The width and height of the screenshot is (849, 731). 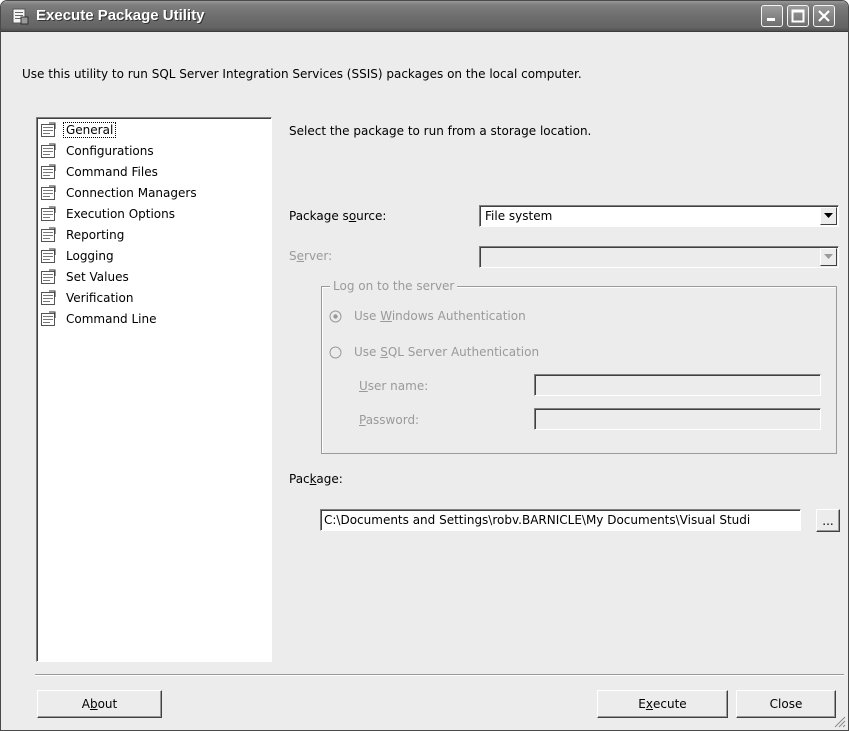 I want to click on windows-auth-label: Use Windows Authentication, so click(x=440, y=316).